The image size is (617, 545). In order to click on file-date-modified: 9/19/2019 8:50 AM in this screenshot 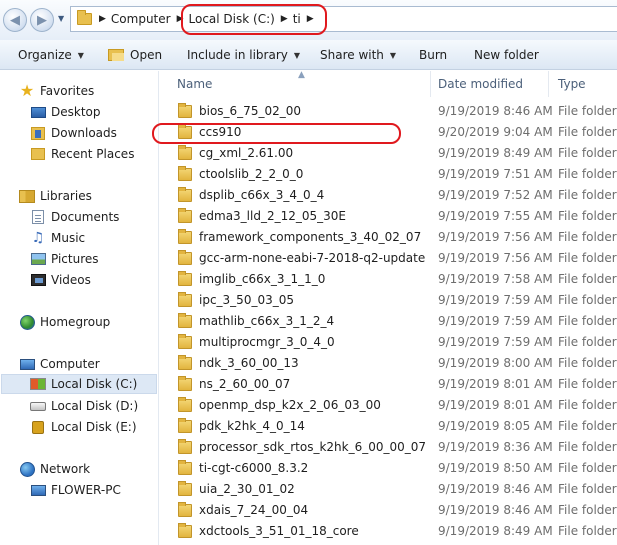, I will do `click(495, 468)`.